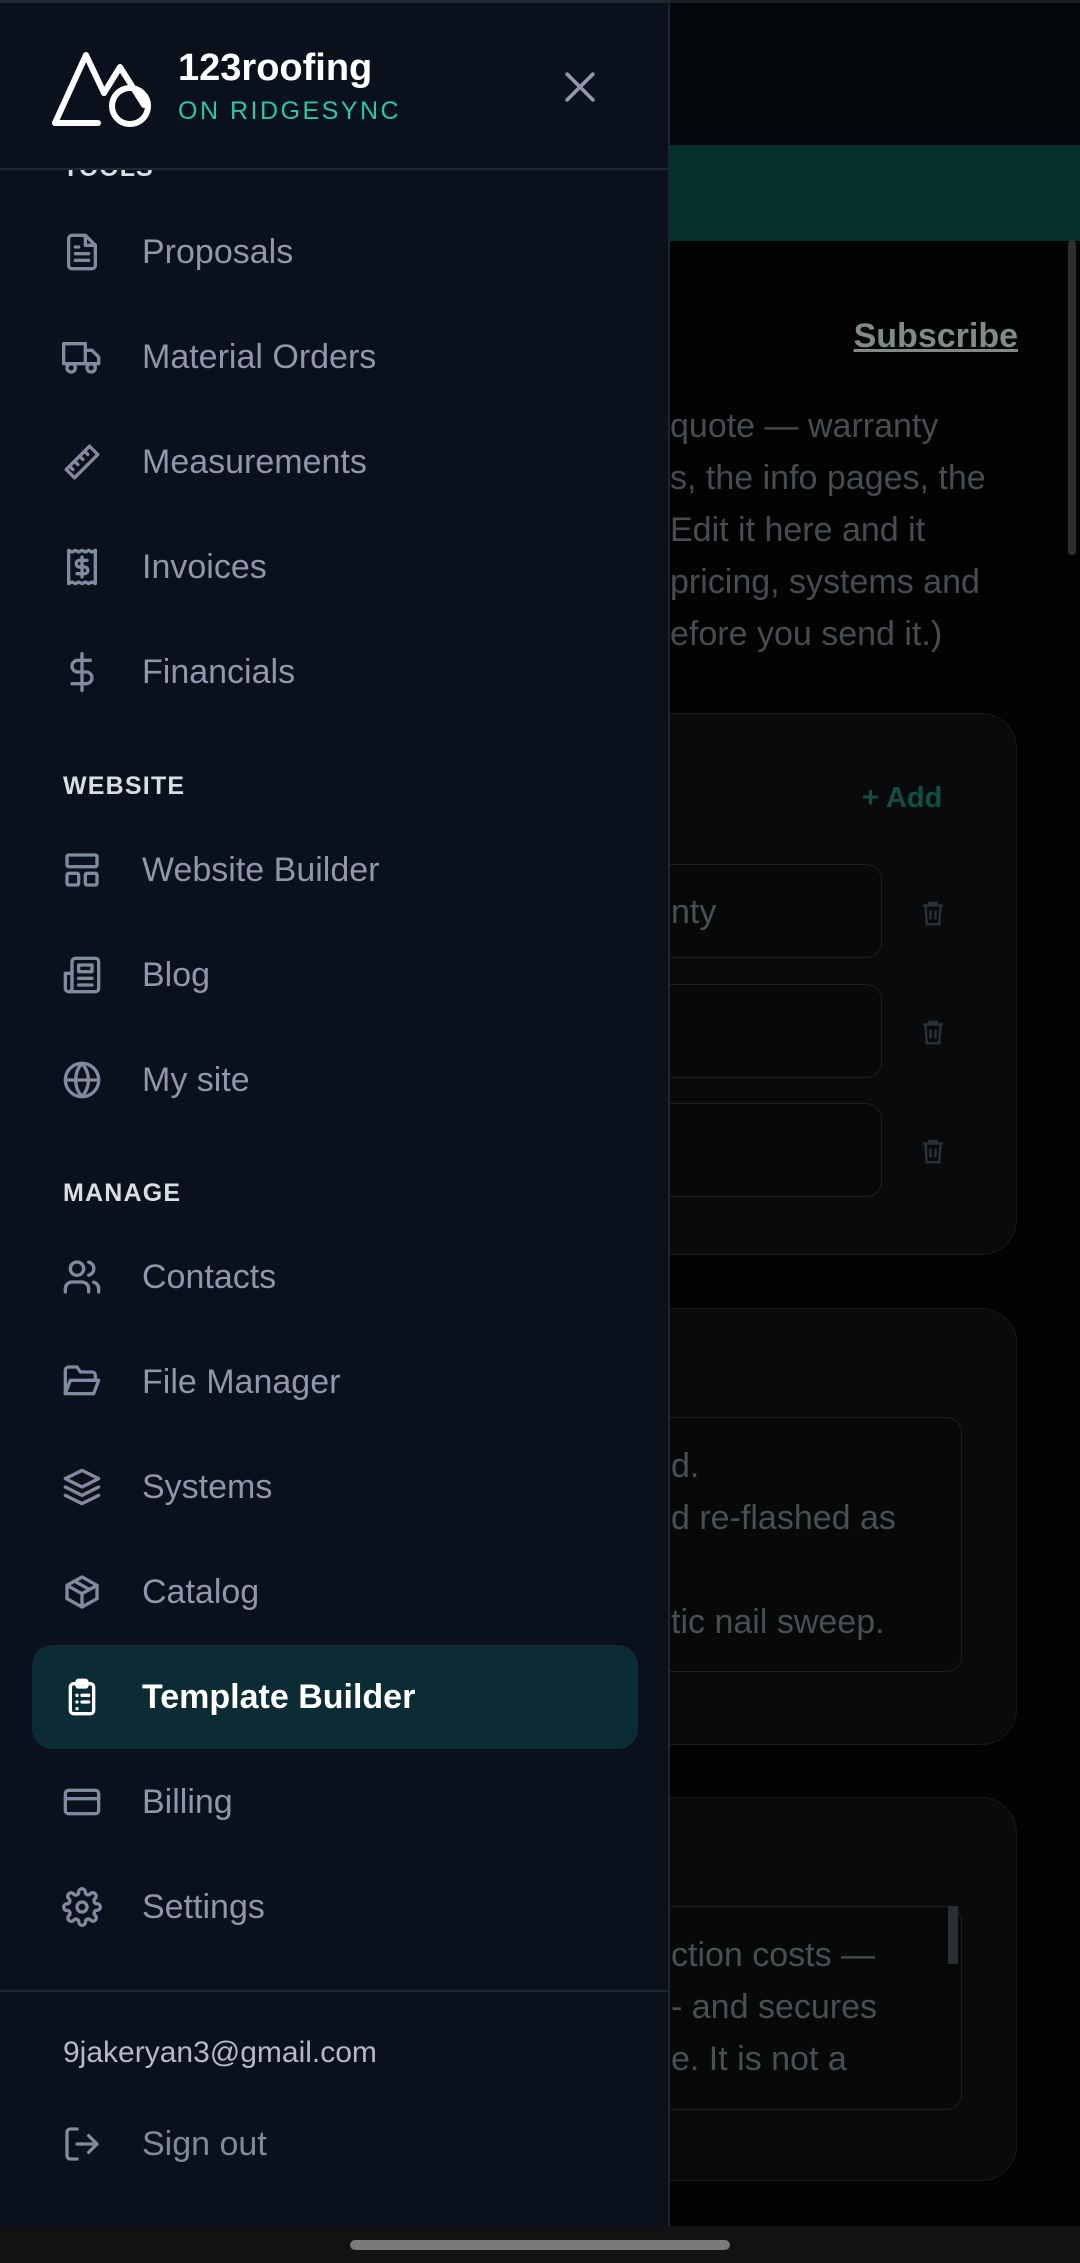 This screenshot has width=1080, height=2263. I want to click on nav-item-financials: Financials, so click(335, 672).